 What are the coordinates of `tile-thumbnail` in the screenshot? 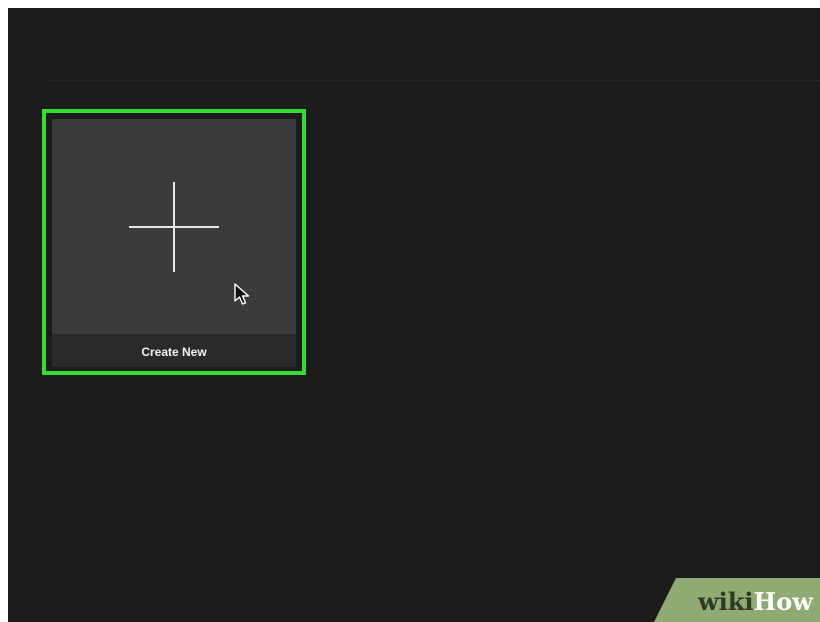 It's located at (174, 226).